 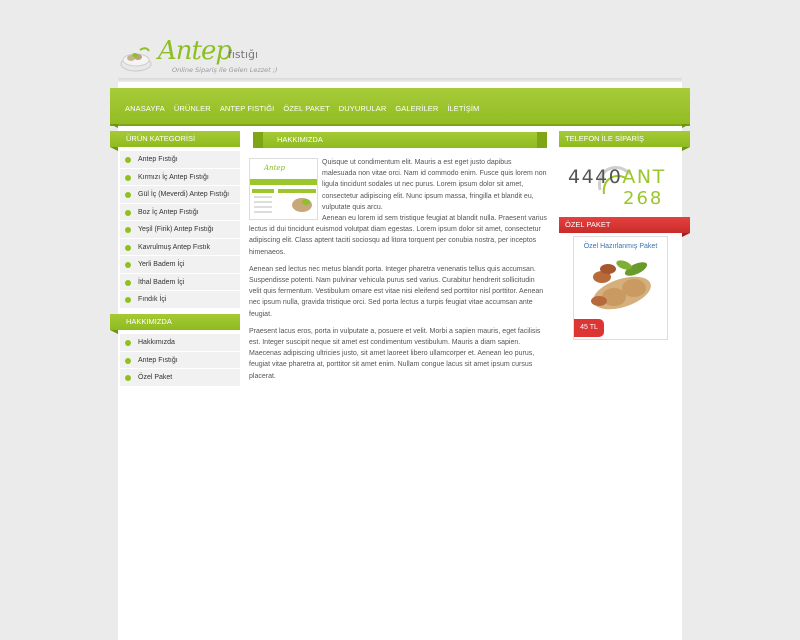 What do you see at coordinates (158, 159) in the screenshot?
I see `category-label: Antep Fıstığı` at bounding box center [158, 159].